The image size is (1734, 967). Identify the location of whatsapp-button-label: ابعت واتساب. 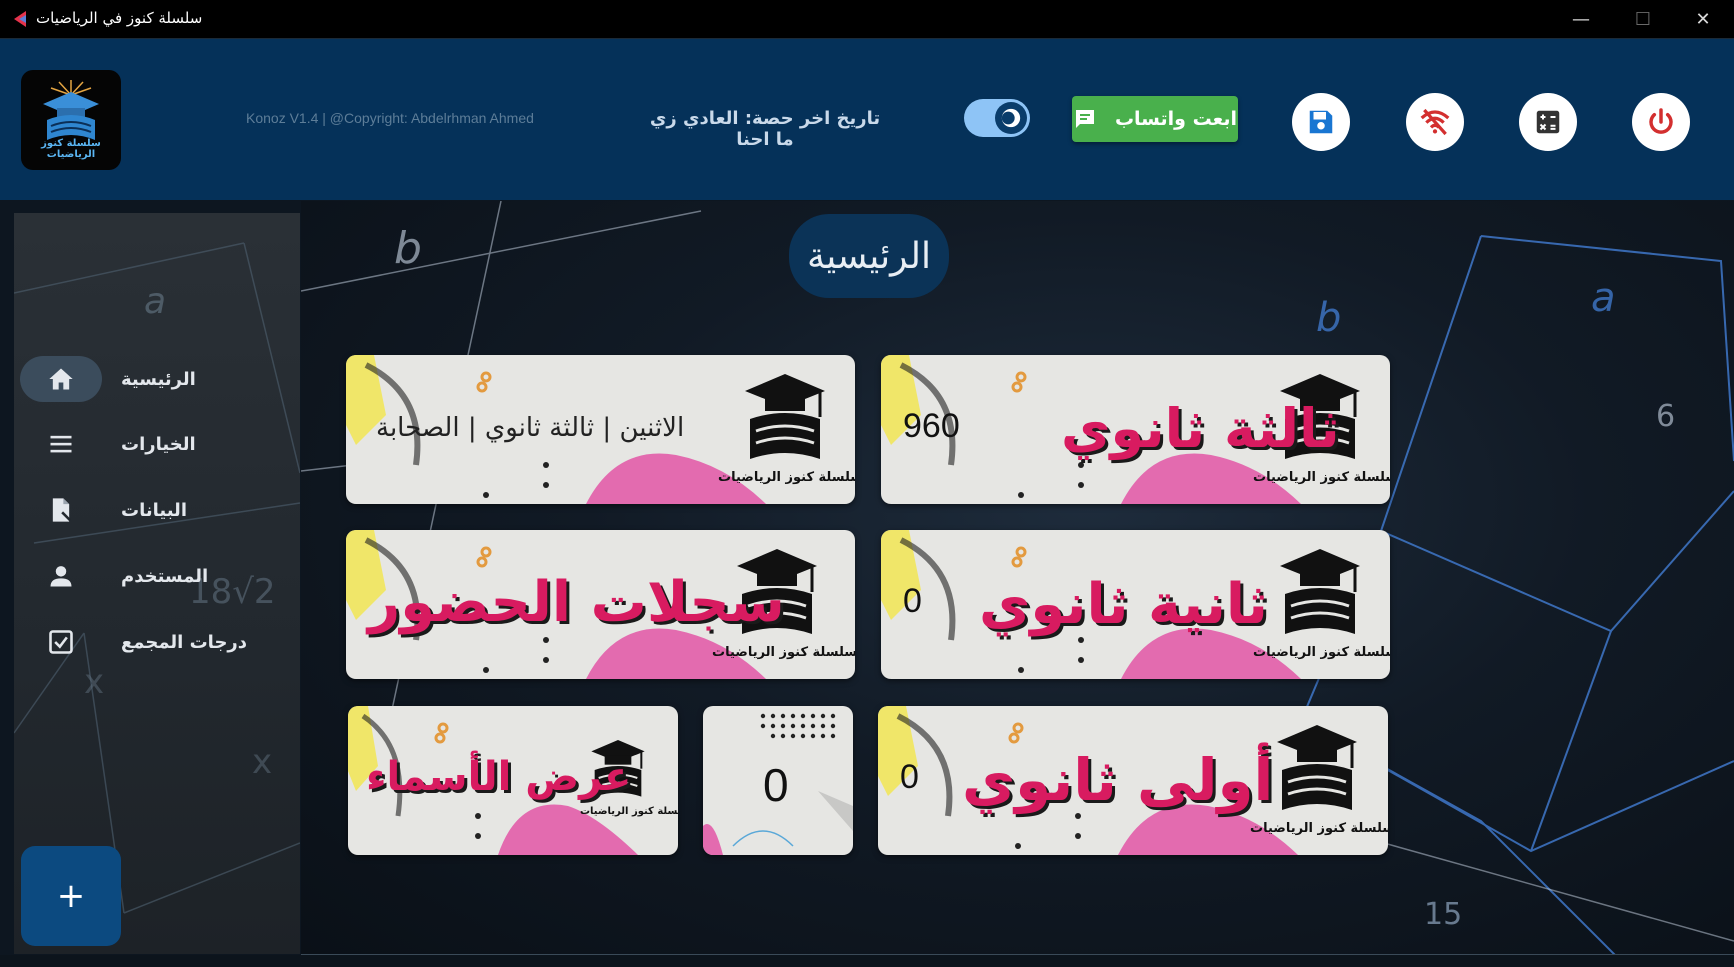
(1176, 119).